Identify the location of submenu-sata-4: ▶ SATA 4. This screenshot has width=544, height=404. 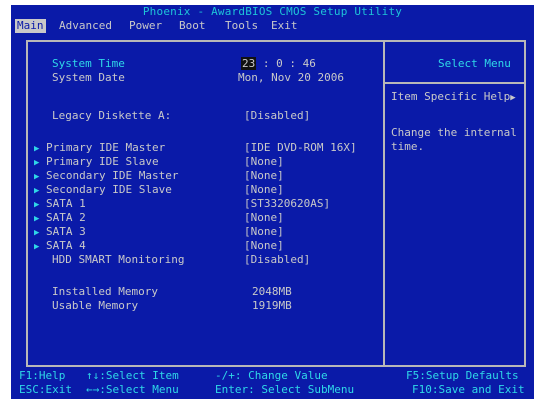
(60, 246).